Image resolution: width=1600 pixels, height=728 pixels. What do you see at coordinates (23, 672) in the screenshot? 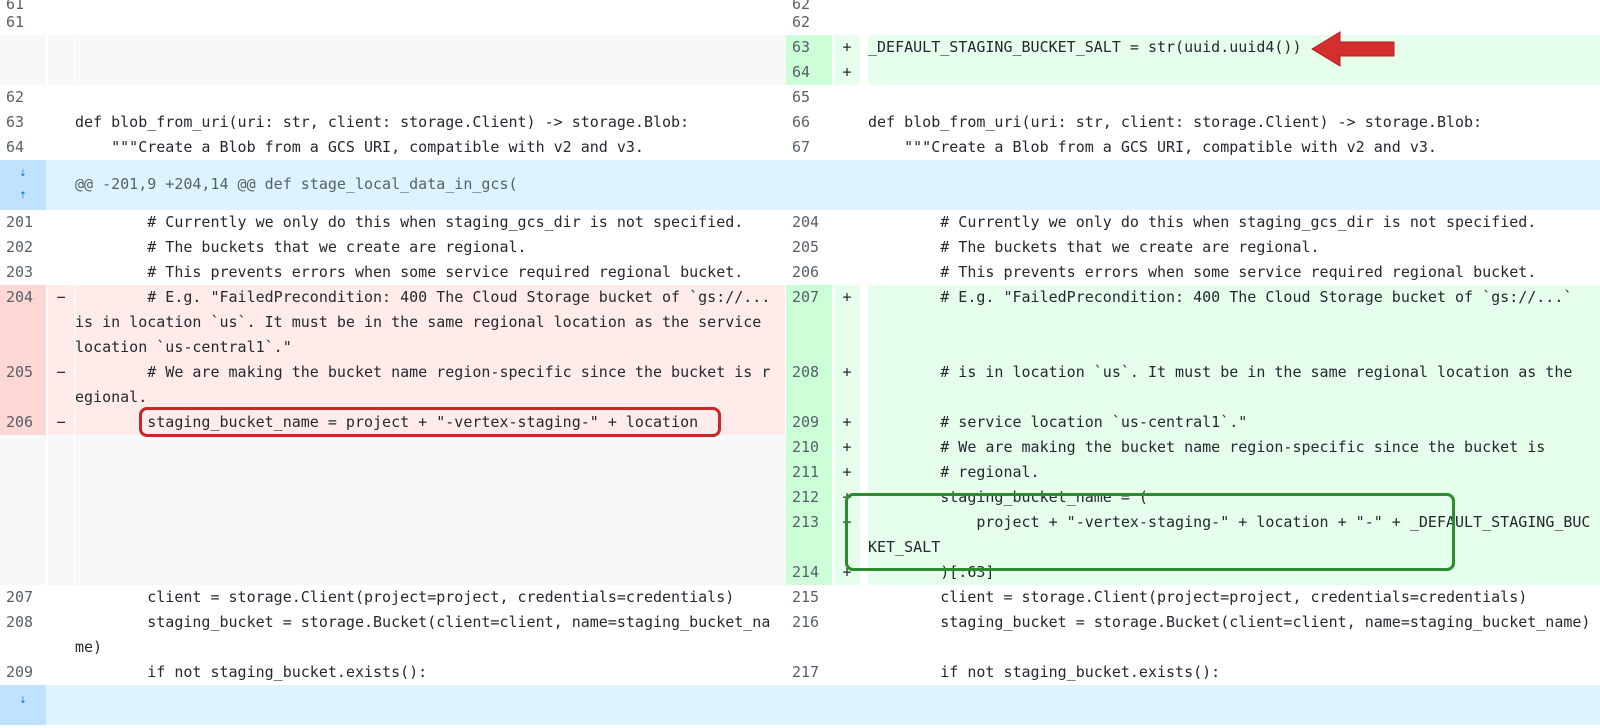
I see `left-line-number: 209` at bounding box center [23, 672].